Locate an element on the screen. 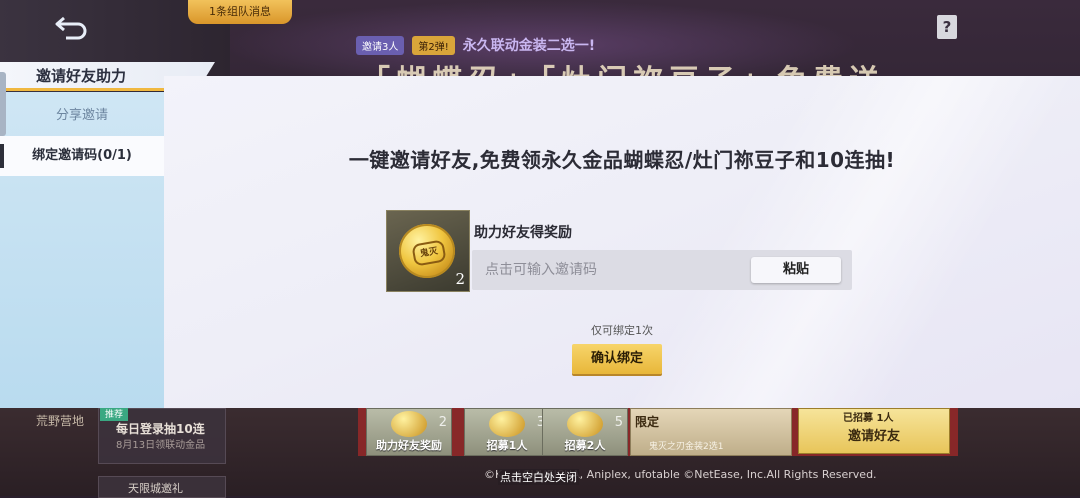 The height and width of the screenshot is (498, 1080). banner-text: 永久联动金装二选一! is located at coordinates (529, 46).